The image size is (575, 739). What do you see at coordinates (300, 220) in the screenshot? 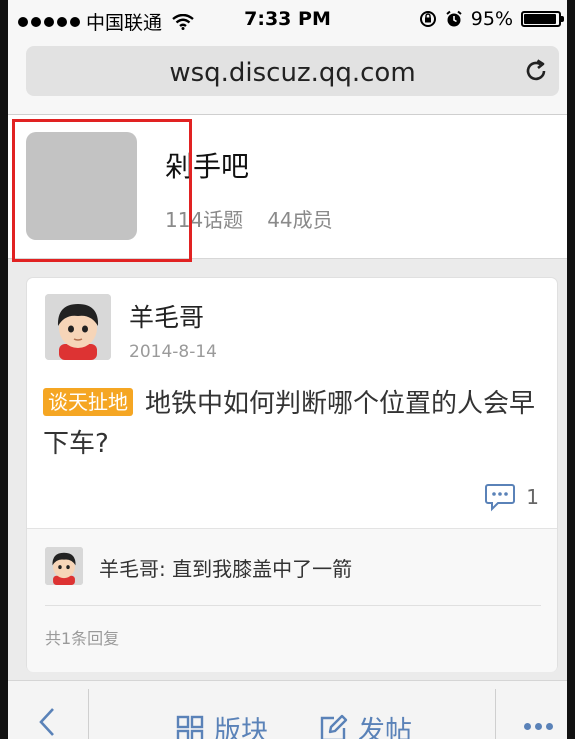
I see `member-count: 44成员` at bounding box center [300, 220].